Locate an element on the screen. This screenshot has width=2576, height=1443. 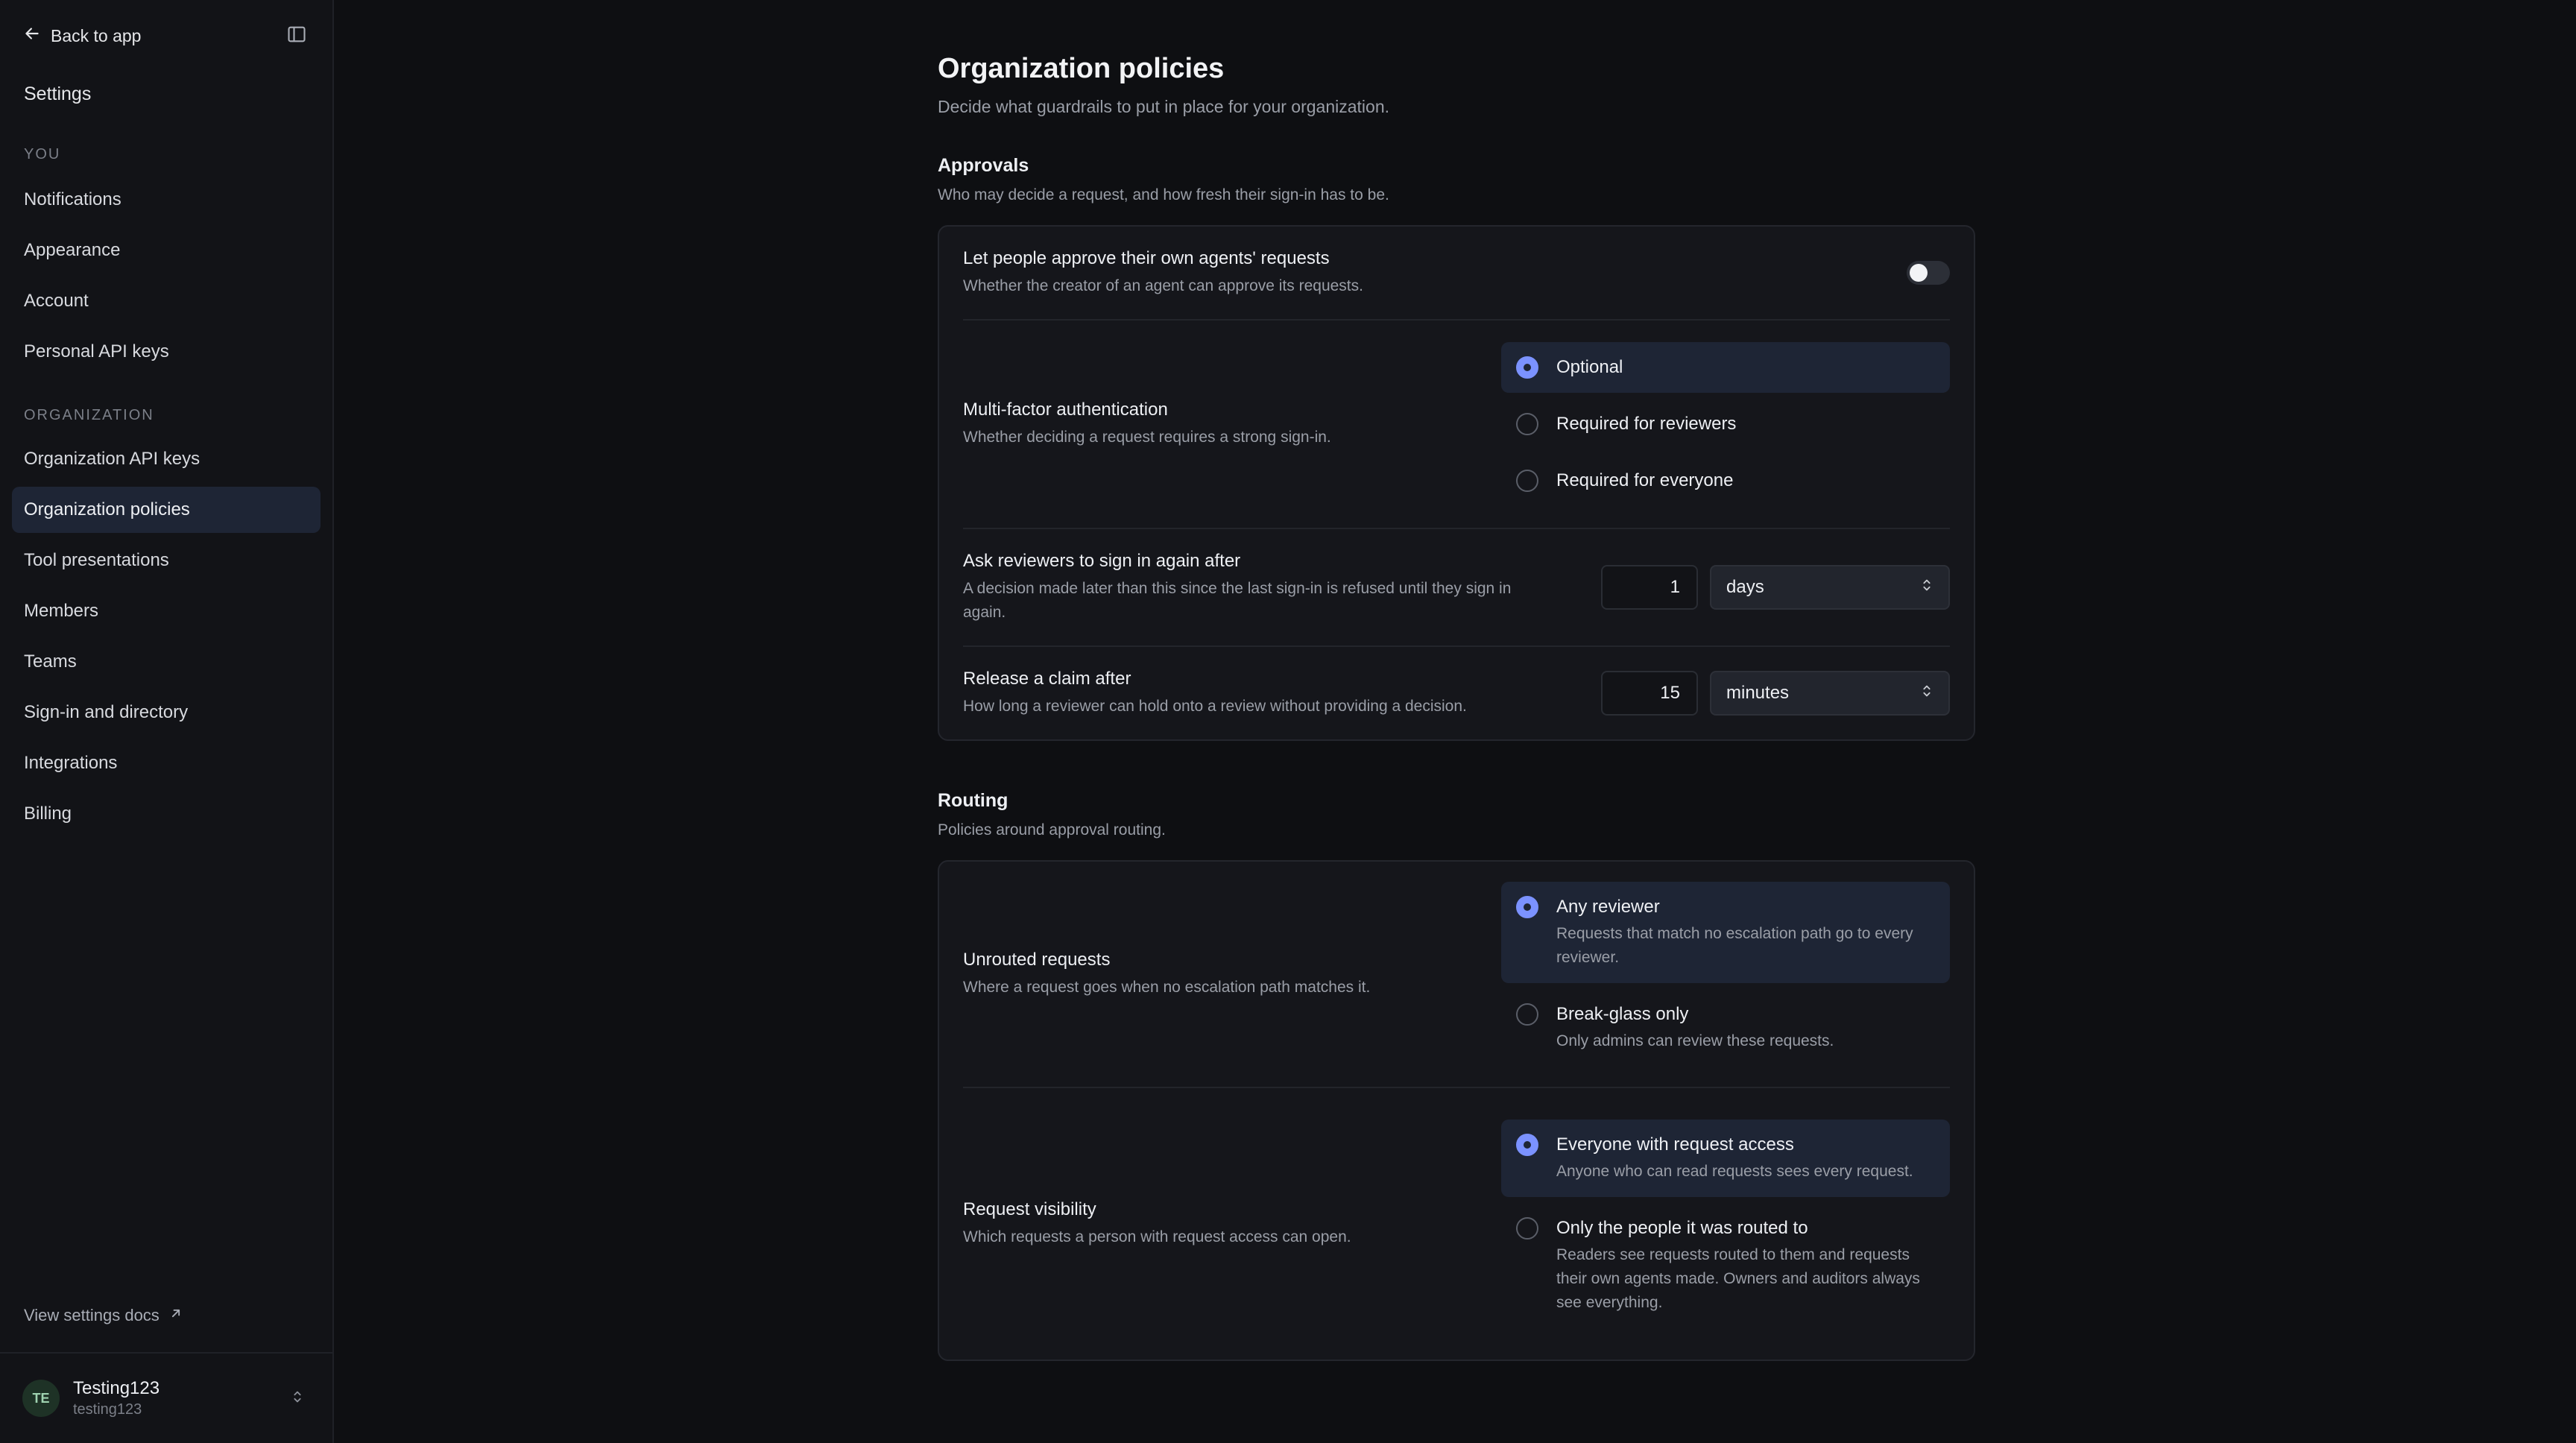
mfa-option-required-for-reviewers: Required for reviewers is located at coordinates (1725, 424).